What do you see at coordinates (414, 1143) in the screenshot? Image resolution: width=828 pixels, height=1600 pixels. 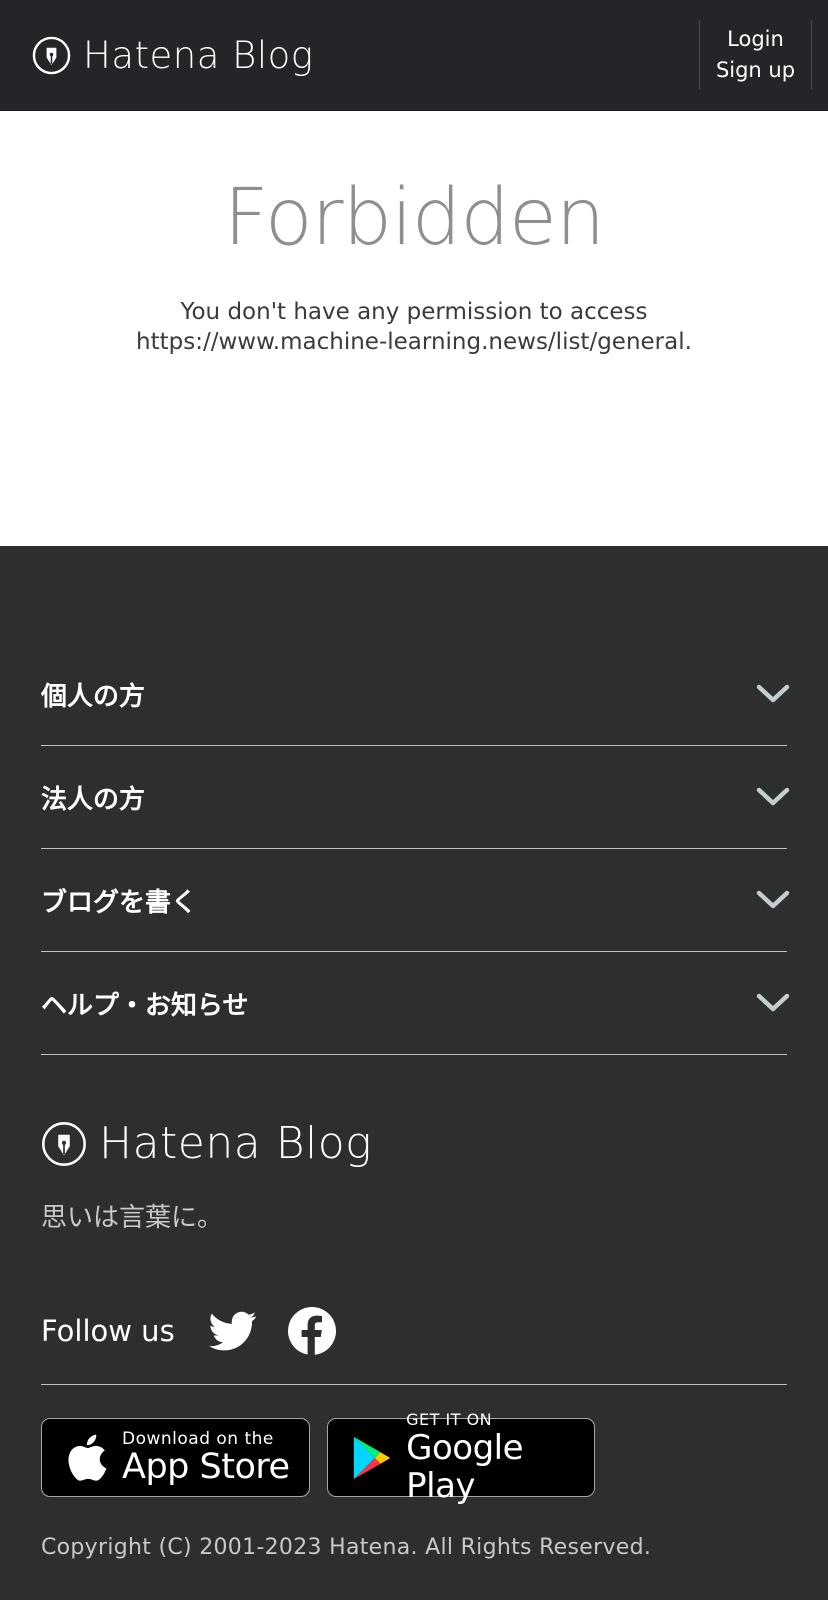 I see `footer-logo: Hatena Blog` at bounding box center [414, 1143].